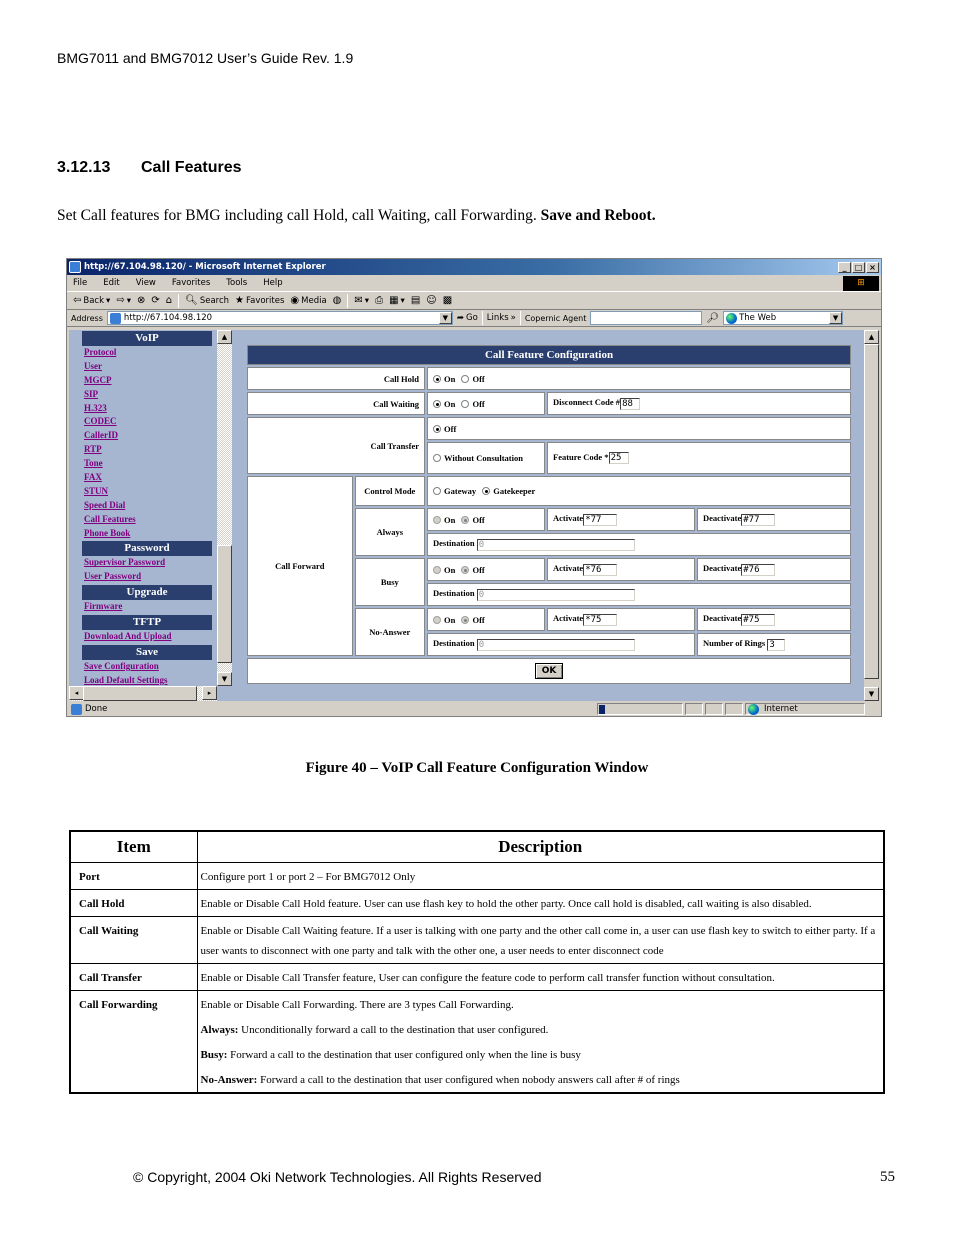 The width and height of the screenshot is (954, 1235). Describe the element at coordinates (437, 428) in the screenshot. I see `call-transfer-off-radio` at that location.